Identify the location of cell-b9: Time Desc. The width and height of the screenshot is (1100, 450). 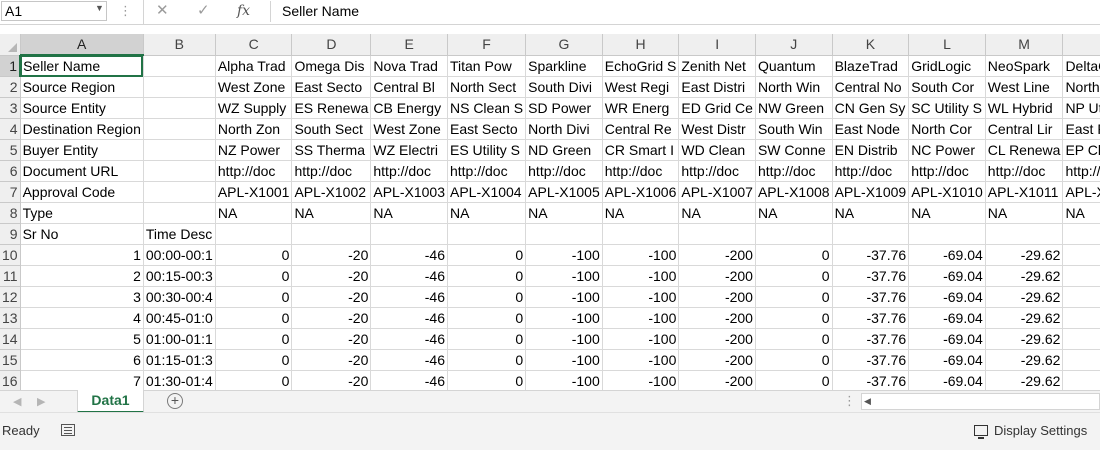
(179, 234).